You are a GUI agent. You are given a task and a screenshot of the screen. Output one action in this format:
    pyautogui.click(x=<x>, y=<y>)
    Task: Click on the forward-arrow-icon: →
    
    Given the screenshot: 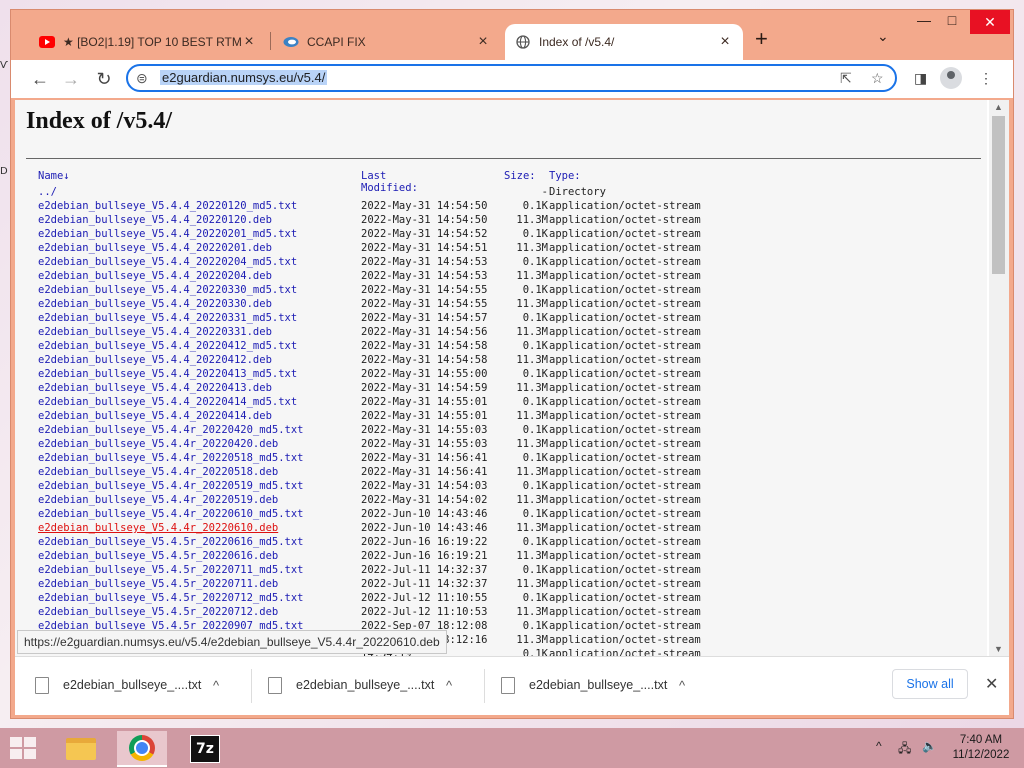 What is the action you would take?
    pyautogui.click(x=71, y=79)
    